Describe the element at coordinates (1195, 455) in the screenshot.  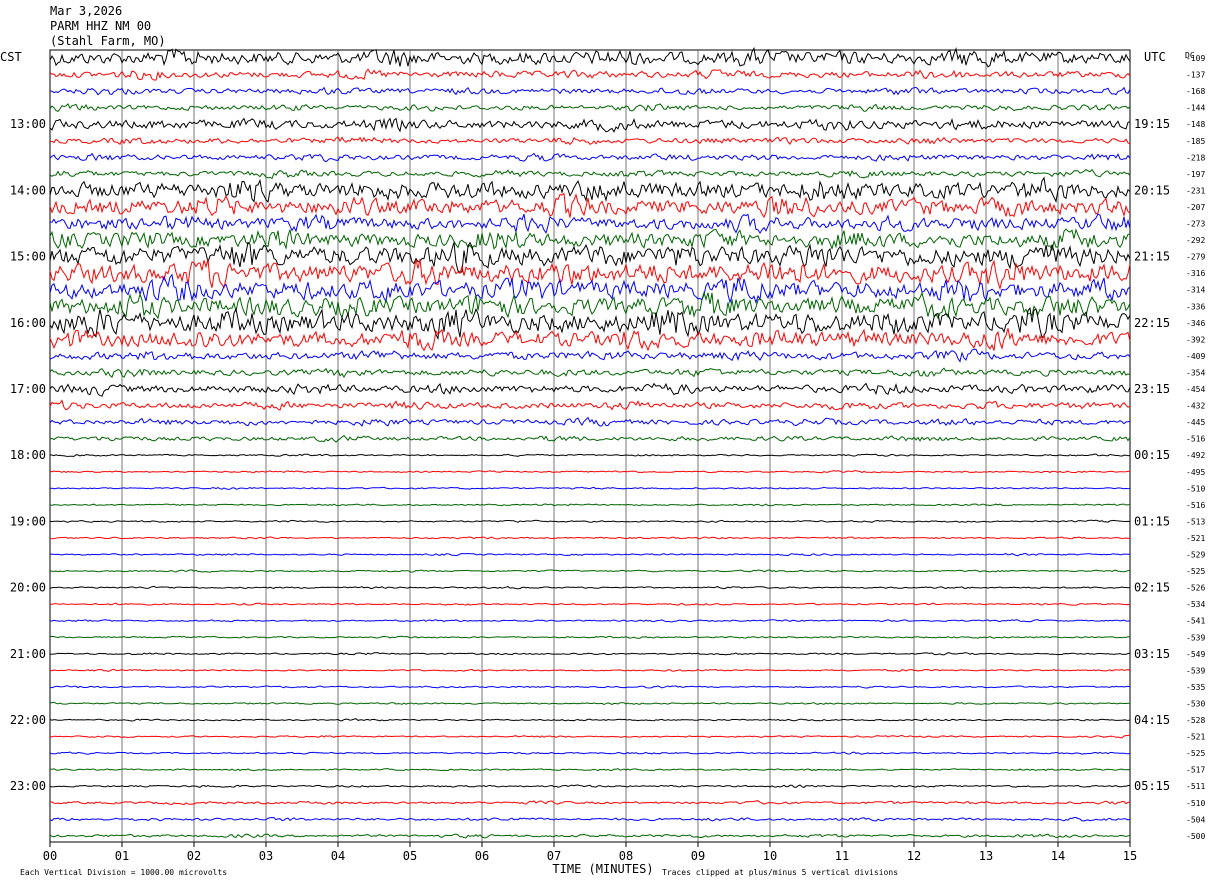
I see `dc-offset-label: -492` at that location.